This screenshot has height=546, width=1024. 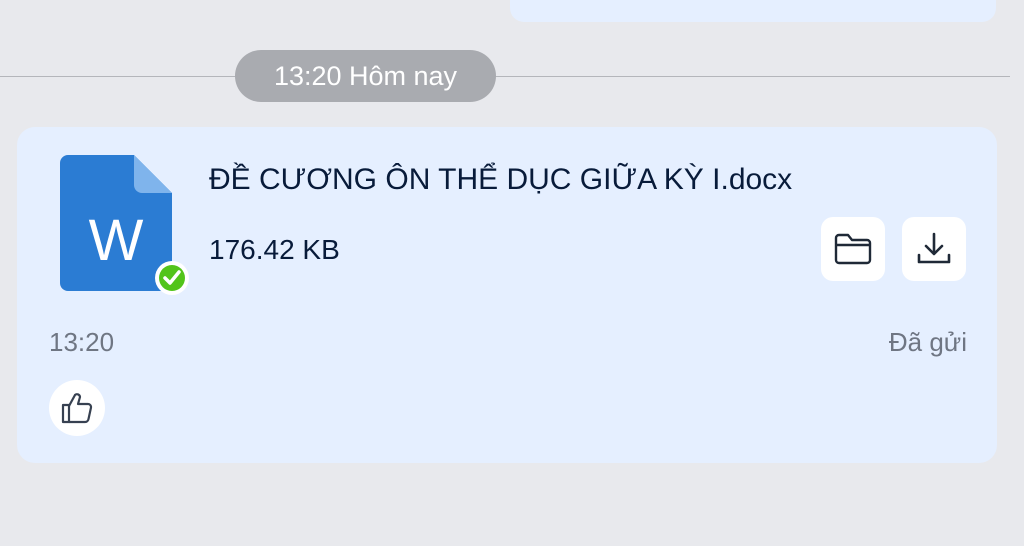 I want to click on open-folder-button, so click(x=853, y=249).